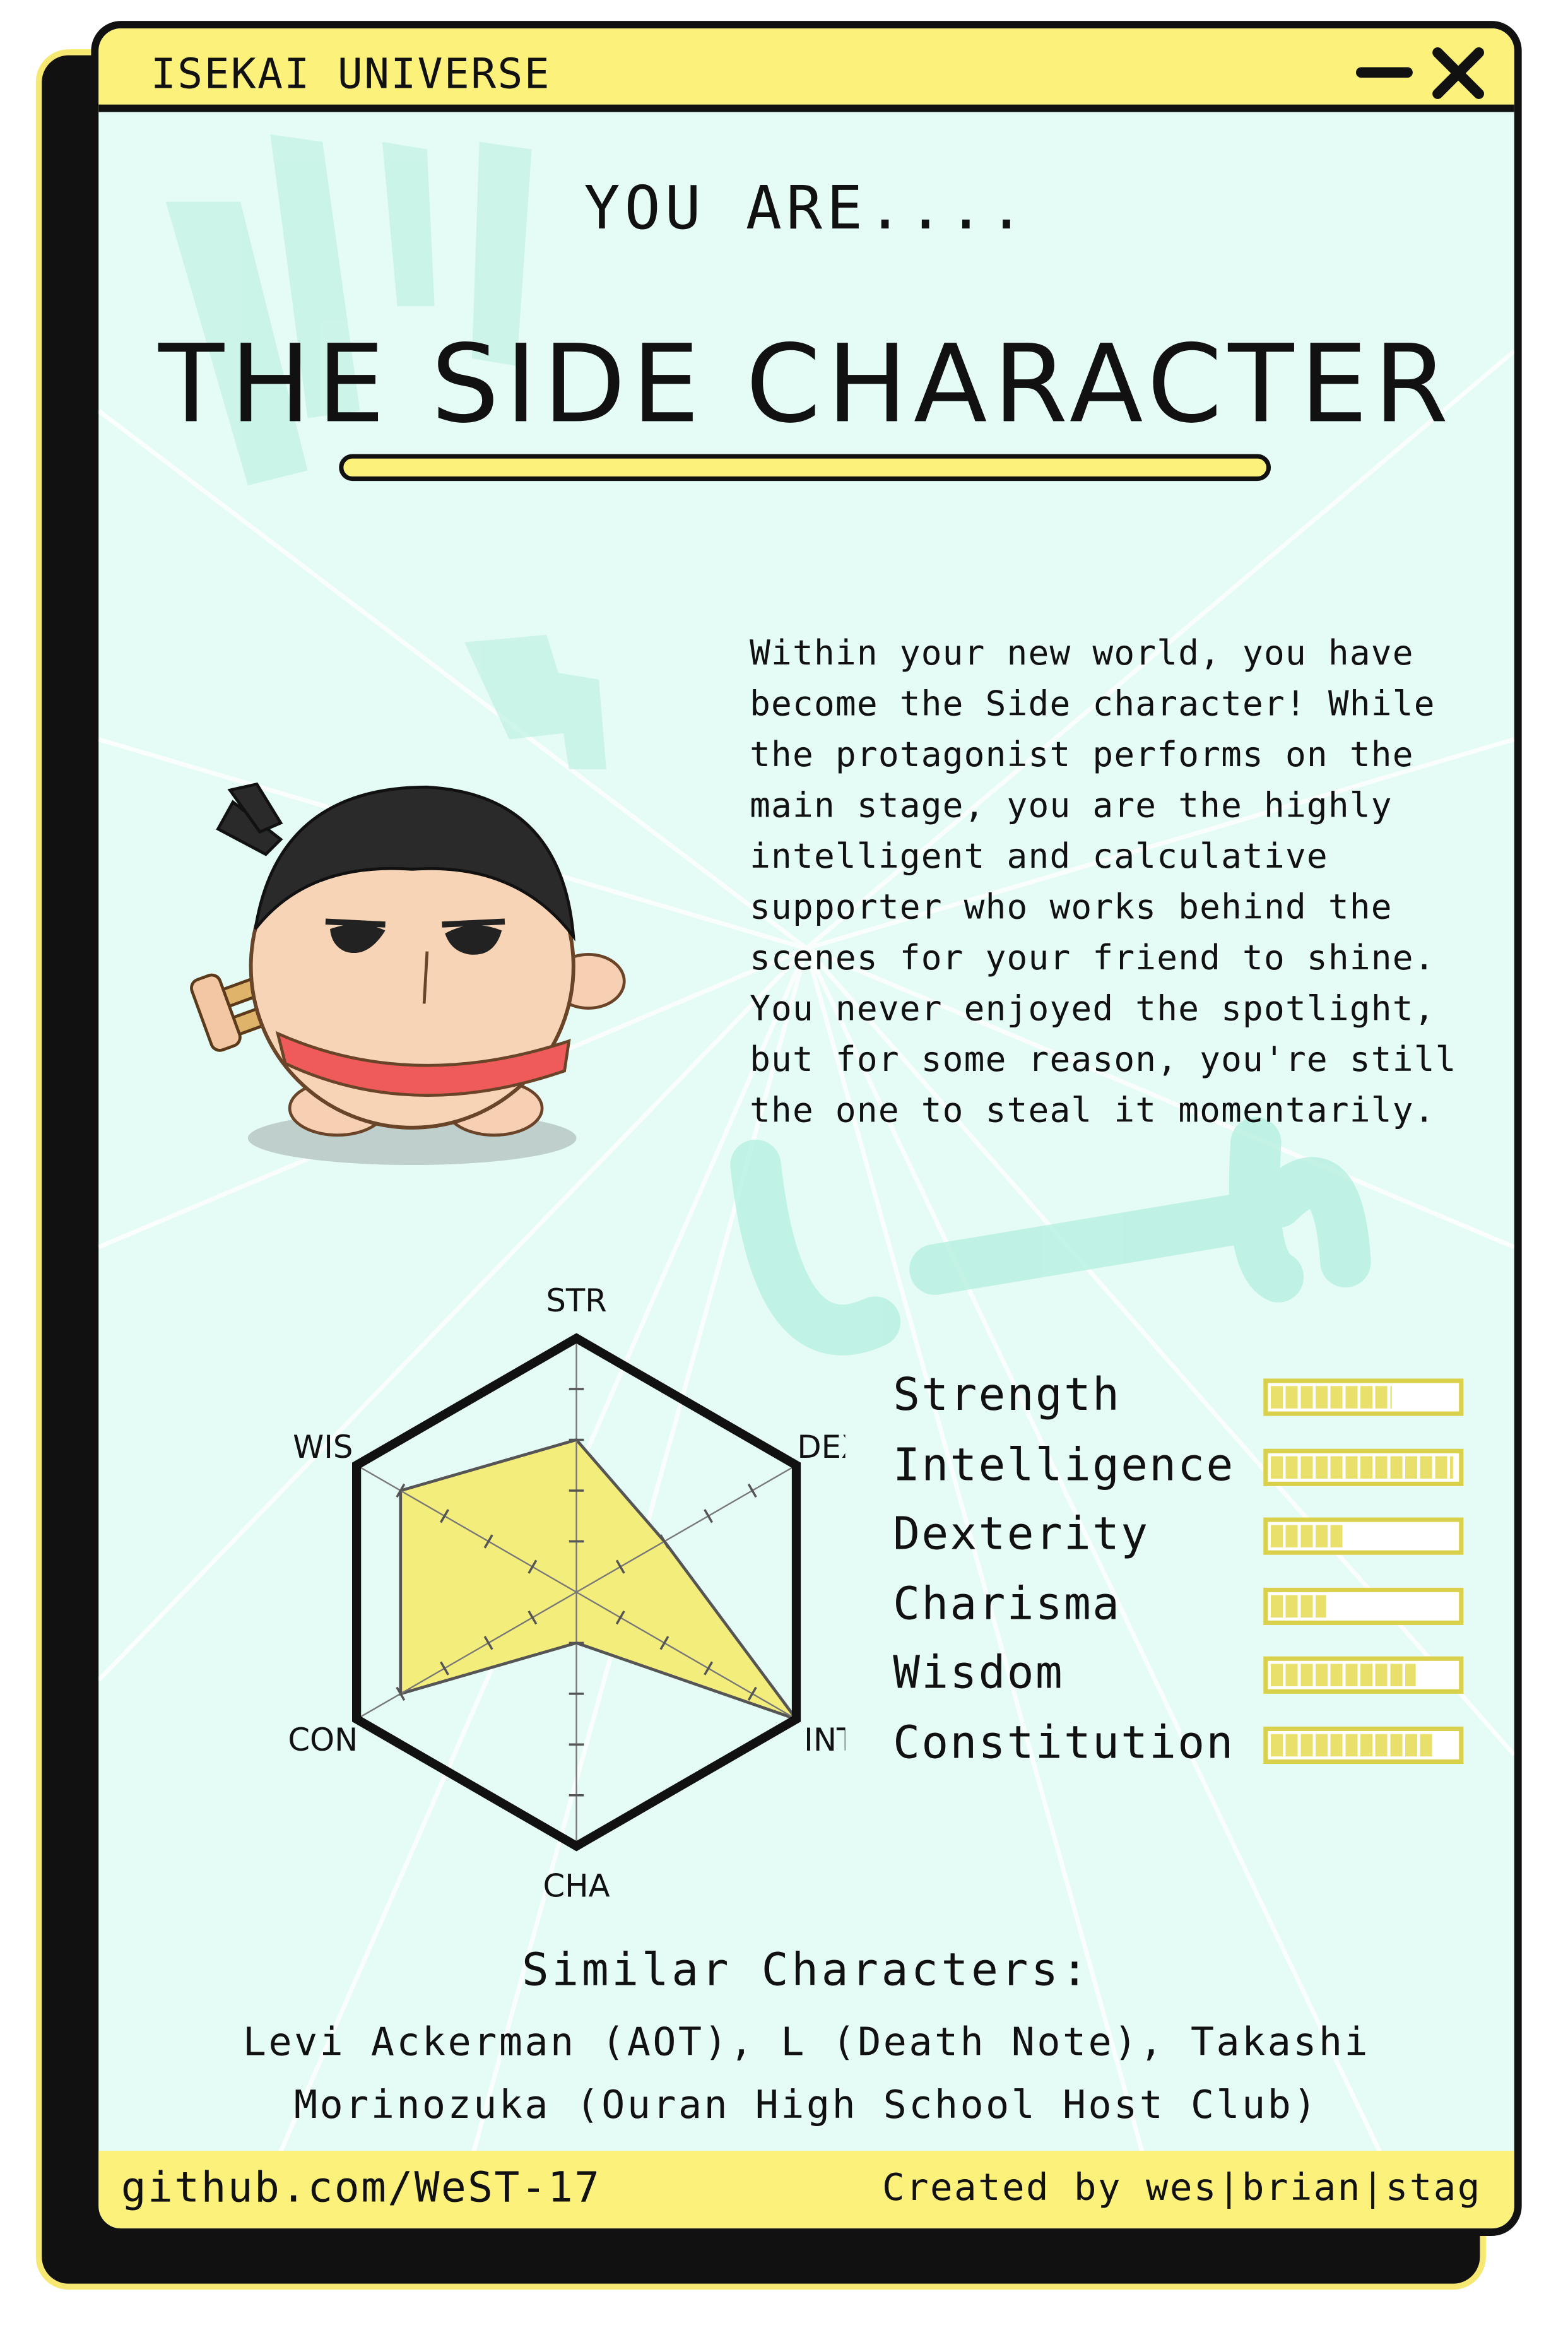  Describe the element at coordinates (361, 2187) in the screenshot. I see `github-link: github.com/WeST-17` at that location.